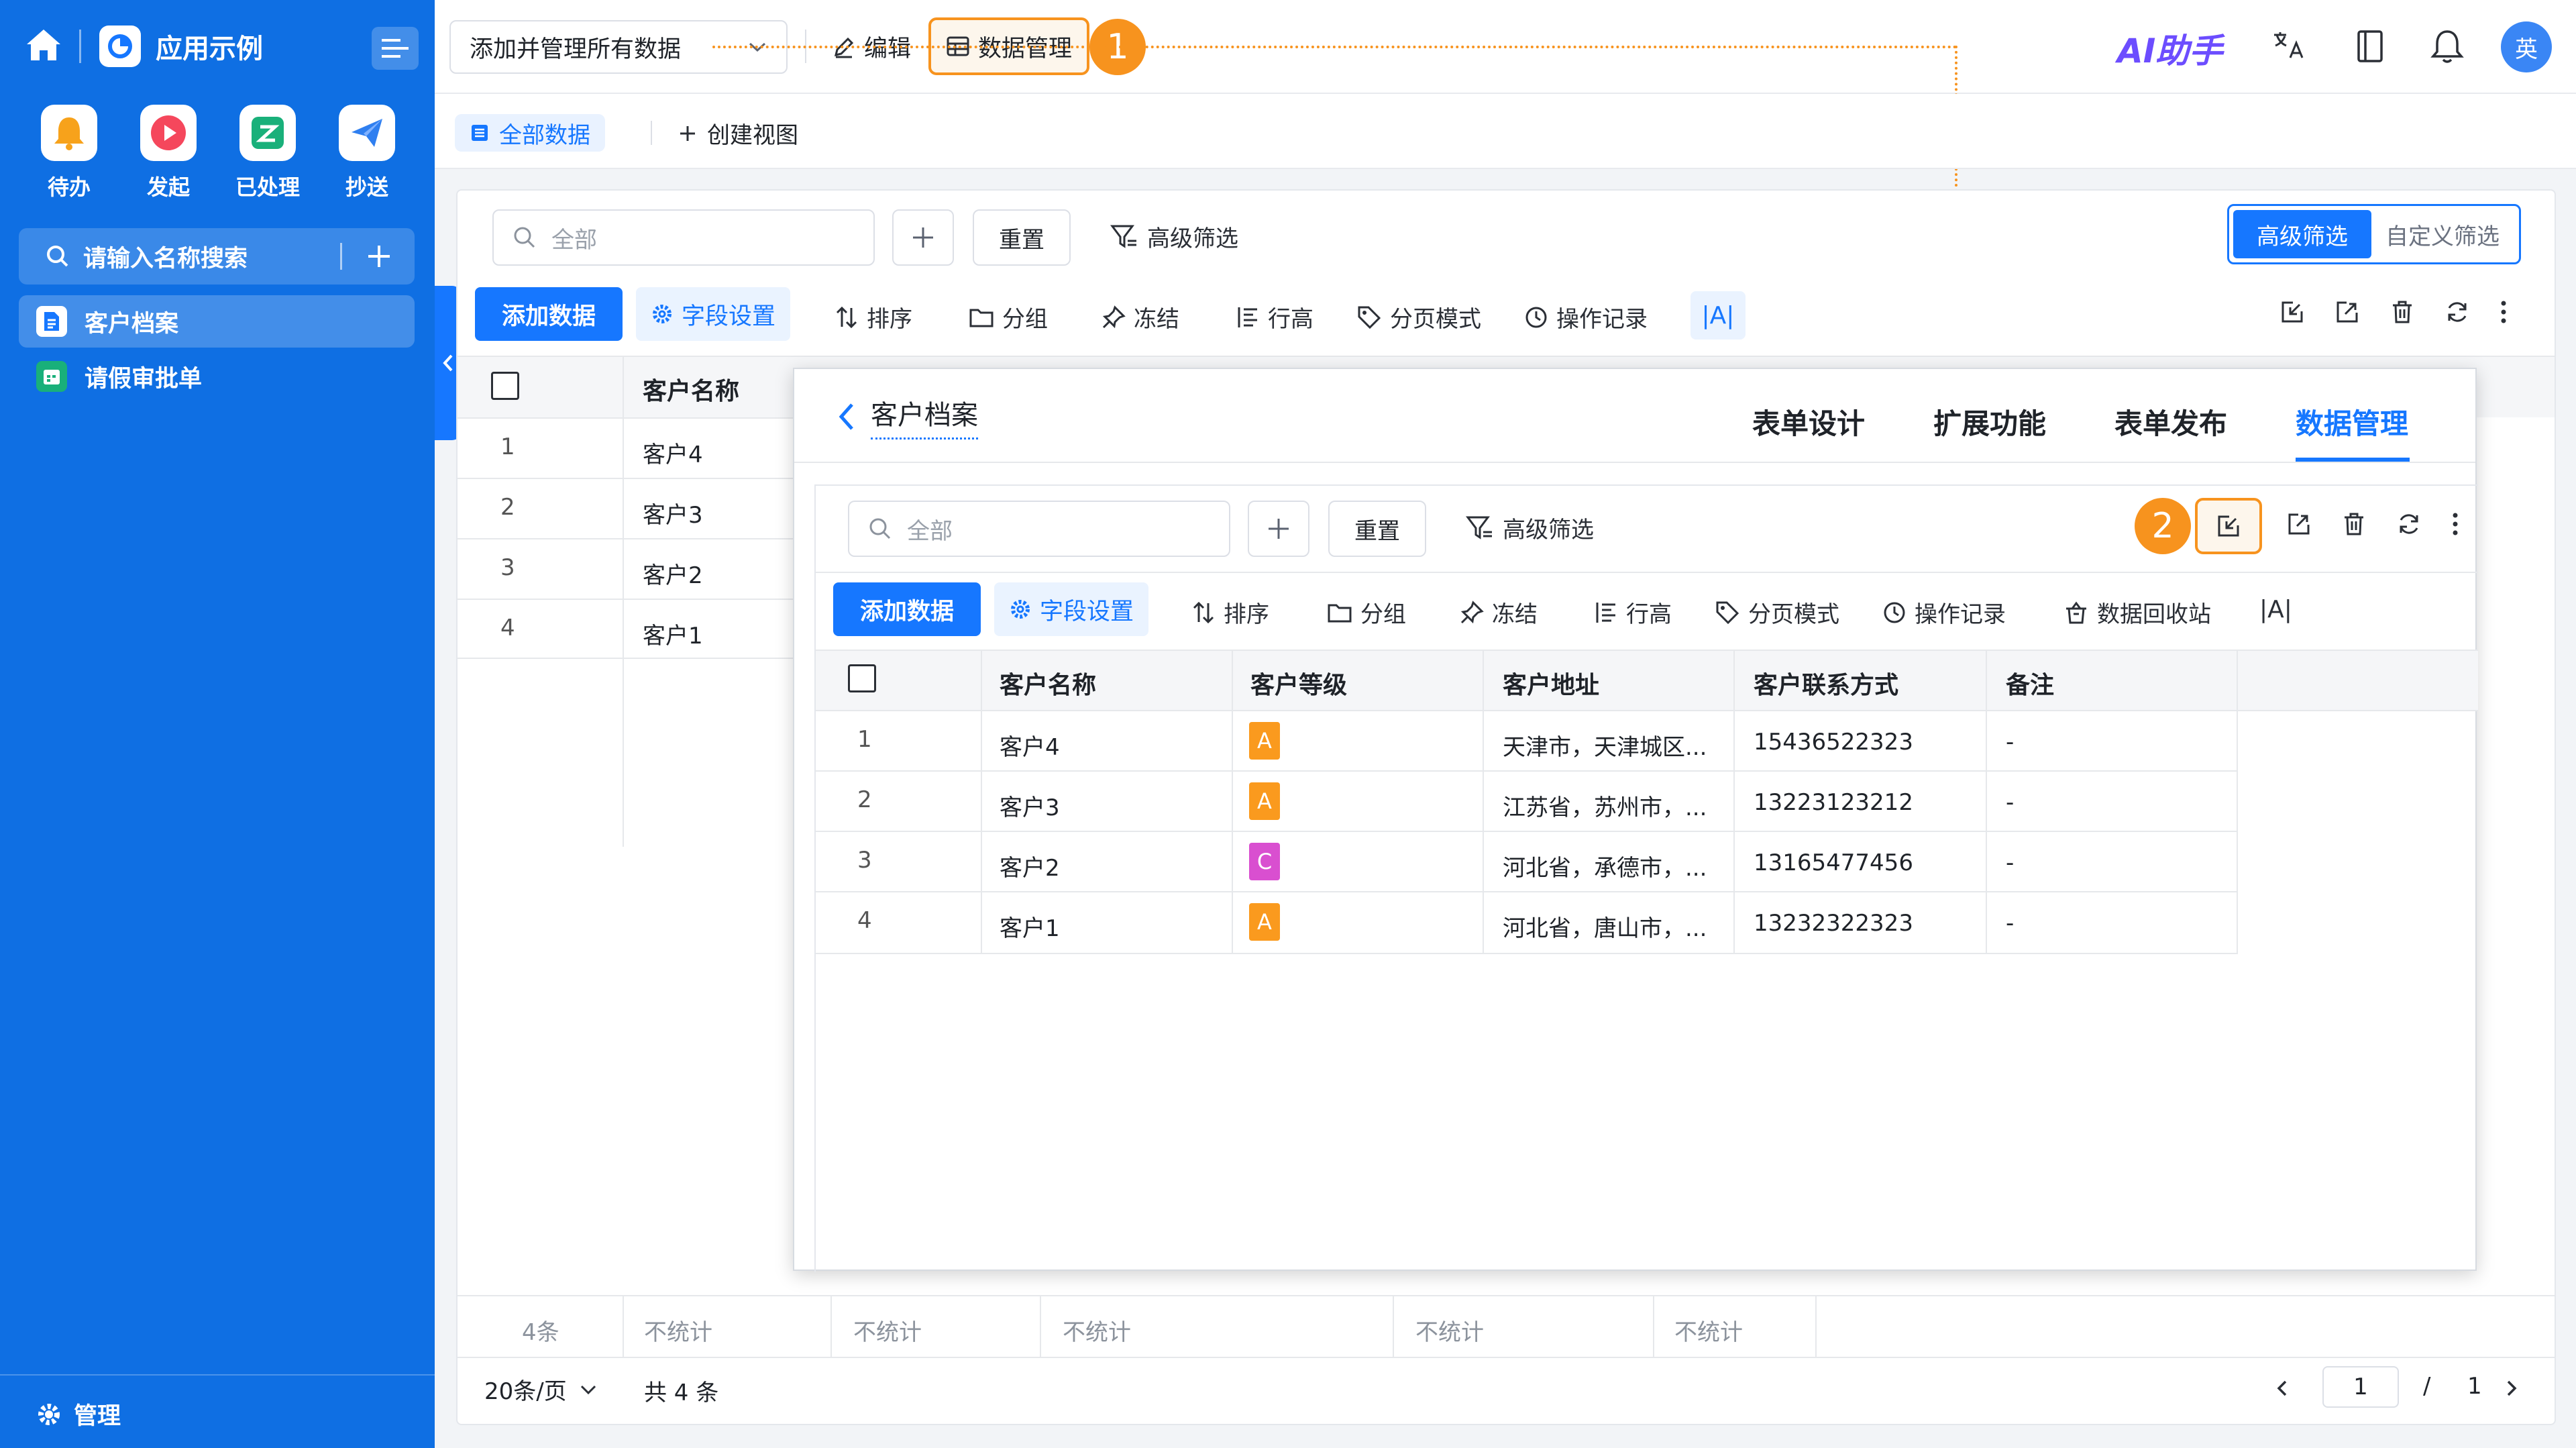 This screenshot has width=2576, height=1448. Describe the element at coordinates (2370, 46) in the screenshot. I see `book-icon` at that location.